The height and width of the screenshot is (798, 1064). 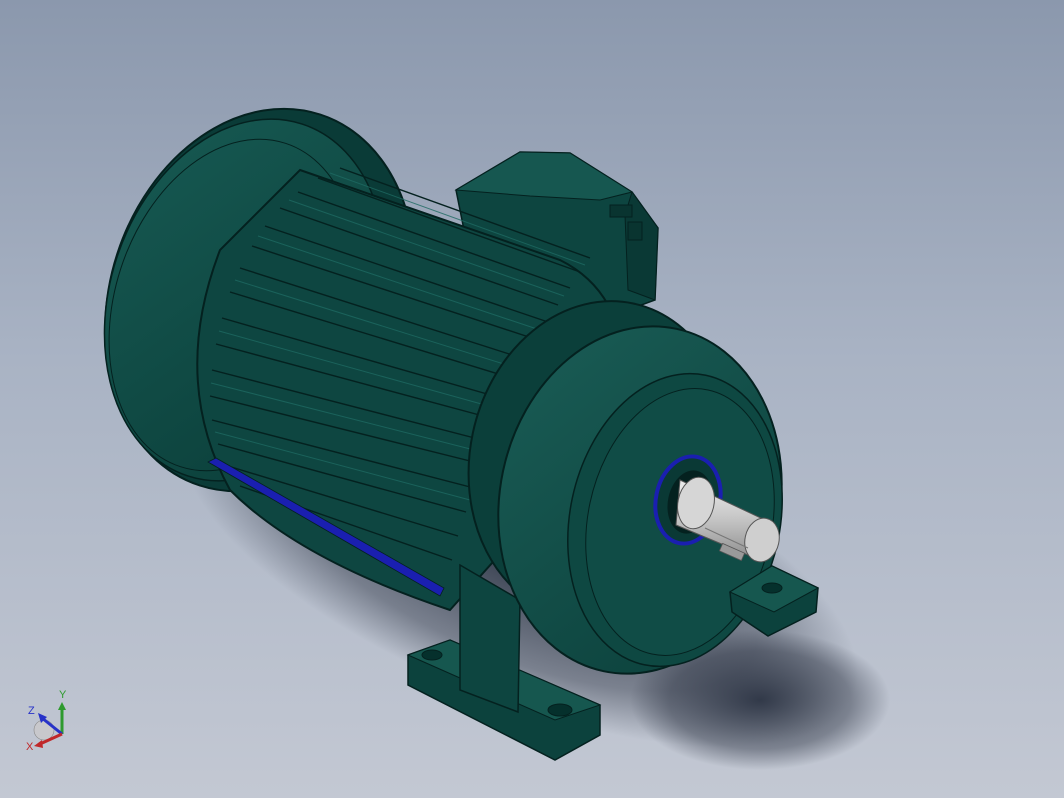 I want to click on y-axis-label: Y, so click(x=63, y=695).